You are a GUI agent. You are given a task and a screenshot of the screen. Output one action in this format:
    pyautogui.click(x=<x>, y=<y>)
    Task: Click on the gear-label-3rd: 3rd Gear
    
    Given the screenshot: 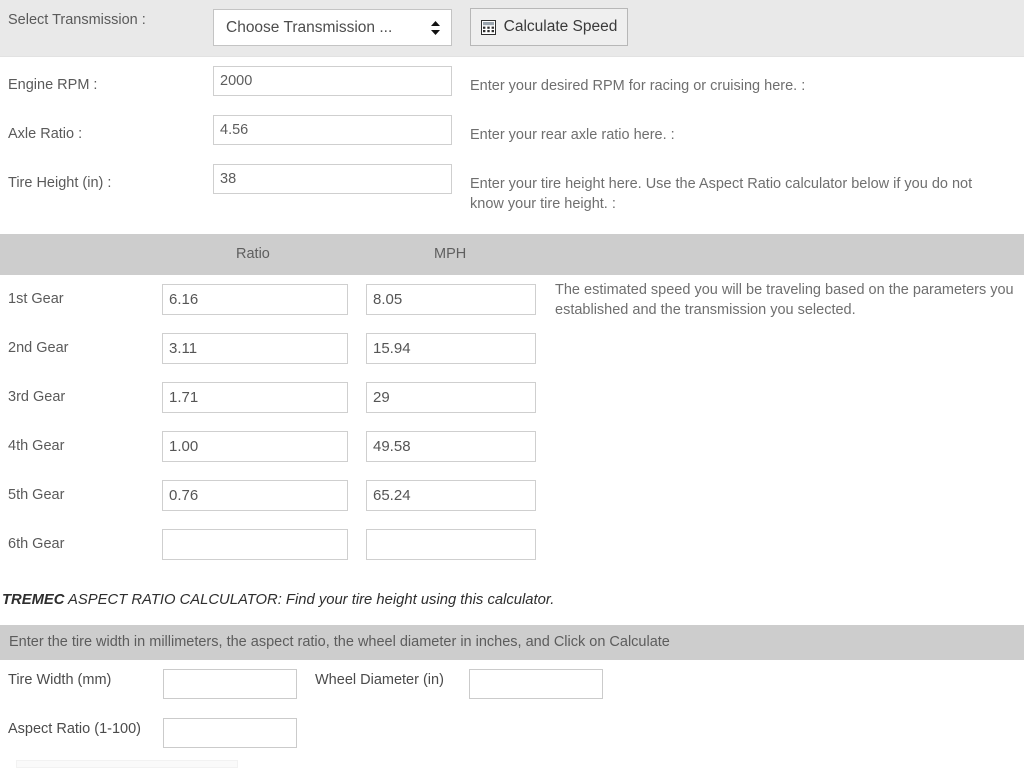 What is the action you would take?
    pyautogui.click(x=37, y=397)
    